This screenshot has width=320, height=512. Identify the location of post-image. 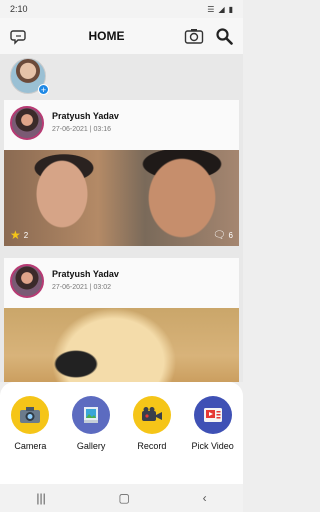
(121, 345).